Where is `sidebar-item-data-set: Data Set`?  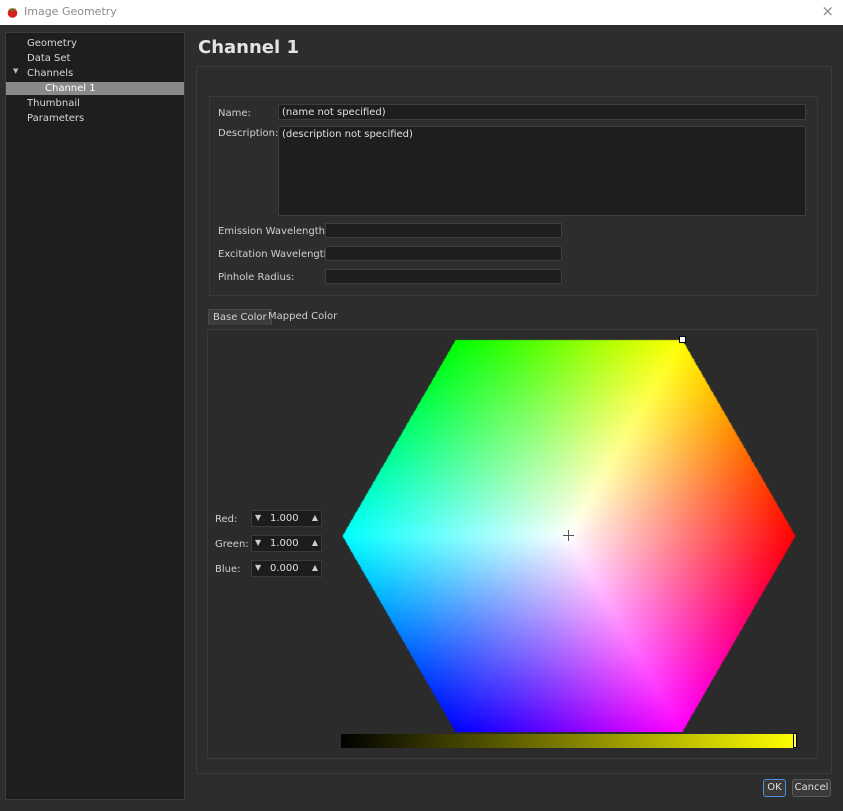
sidebar-item-data-set: Data Set is located at coordinates (48, 58).